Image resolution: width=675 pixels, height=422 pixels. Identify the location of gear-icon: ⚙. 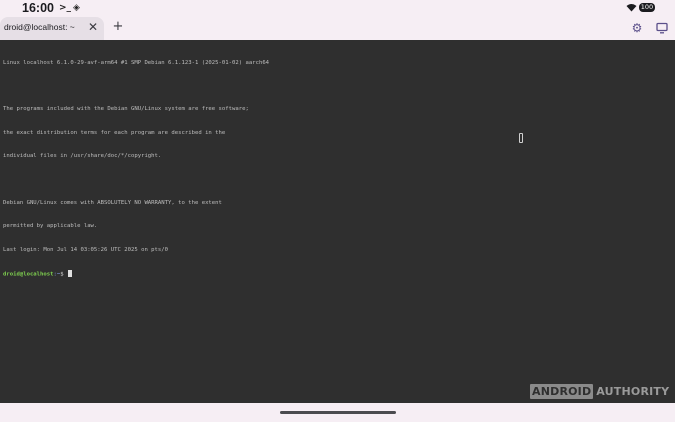
(637, 28).